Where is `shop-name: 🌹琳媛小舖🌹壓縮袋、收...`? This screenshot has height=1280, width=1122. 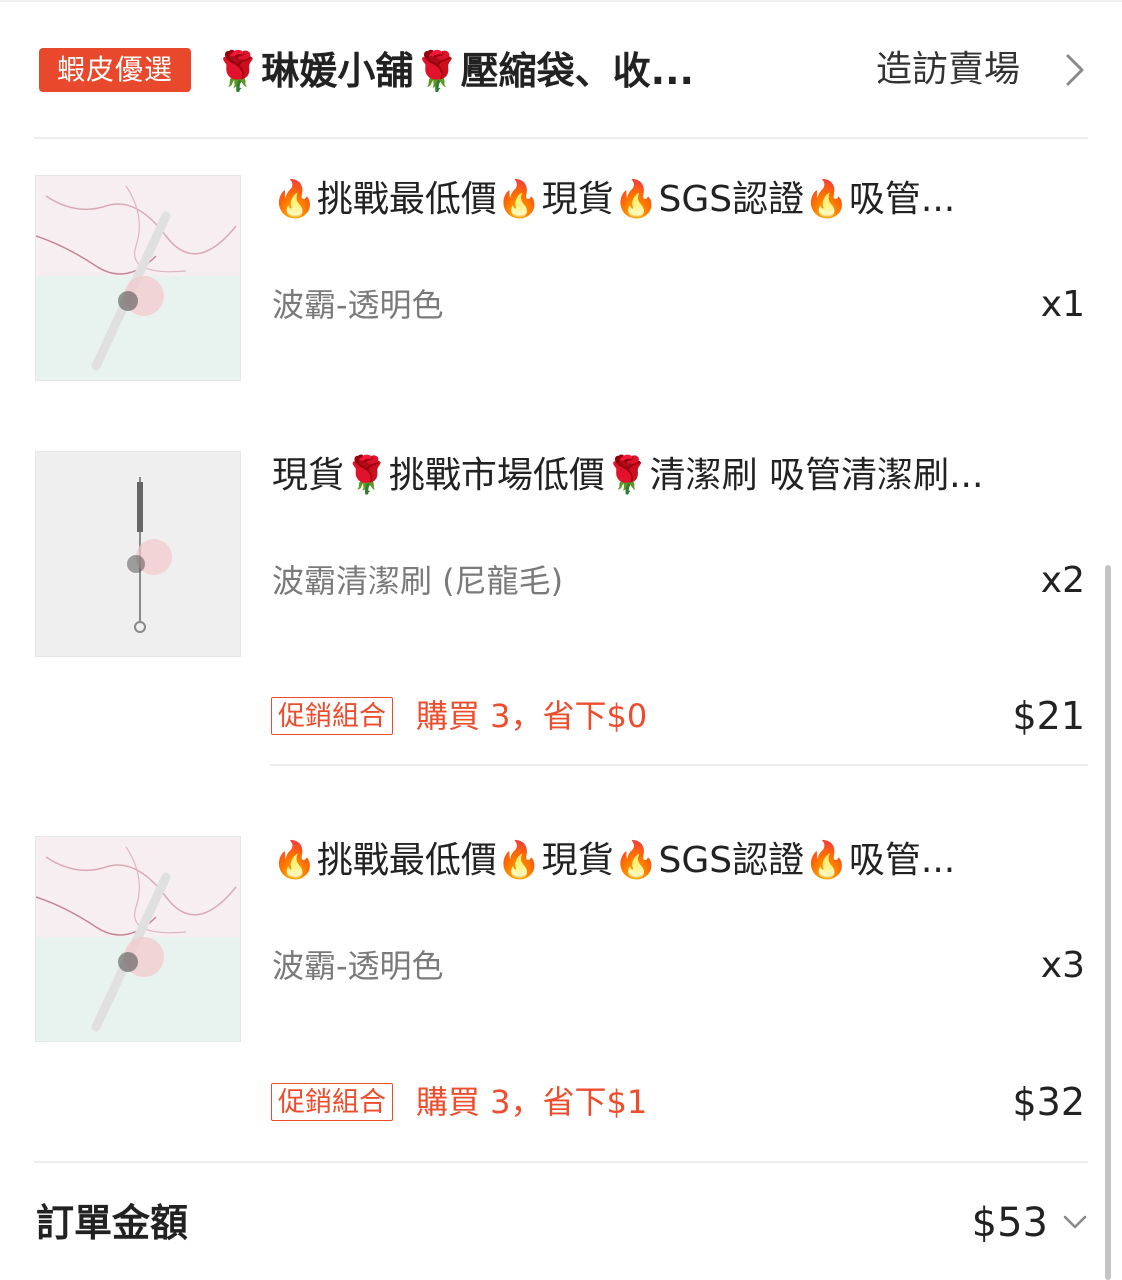 shop-name: 🌹琳媛小舖🌹壓縮袋、收... is located at coordinates (519, 71).